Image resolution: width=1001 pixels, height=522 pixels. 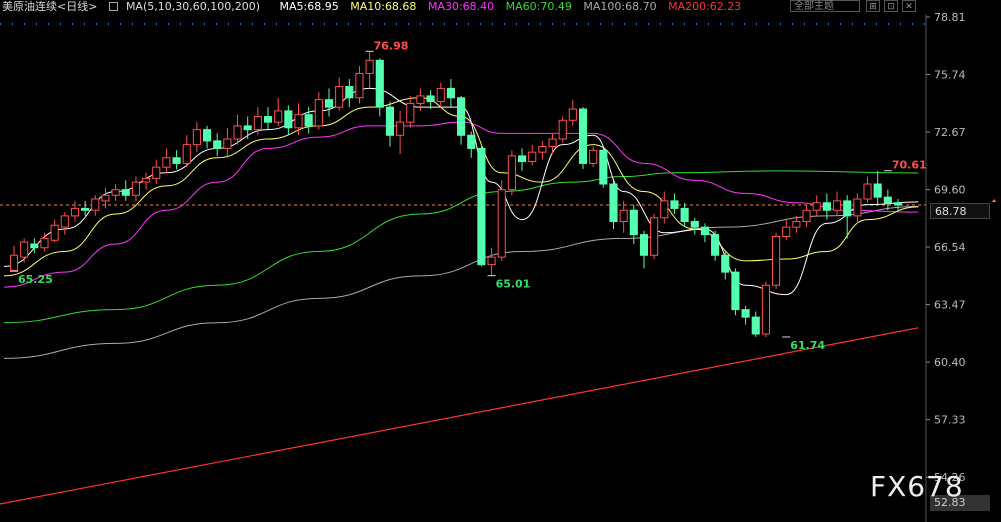 I want to click on ma-settings-icon, so click(x=113, y=6).